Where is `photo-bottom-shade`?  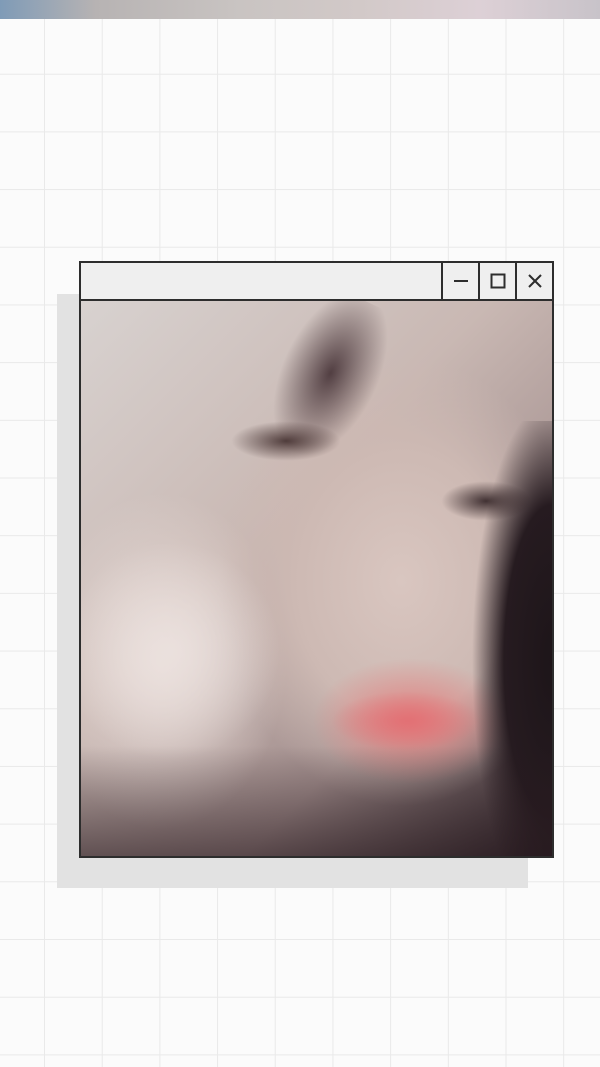 photo-bottom-shade is located at coordinates (316, 801).